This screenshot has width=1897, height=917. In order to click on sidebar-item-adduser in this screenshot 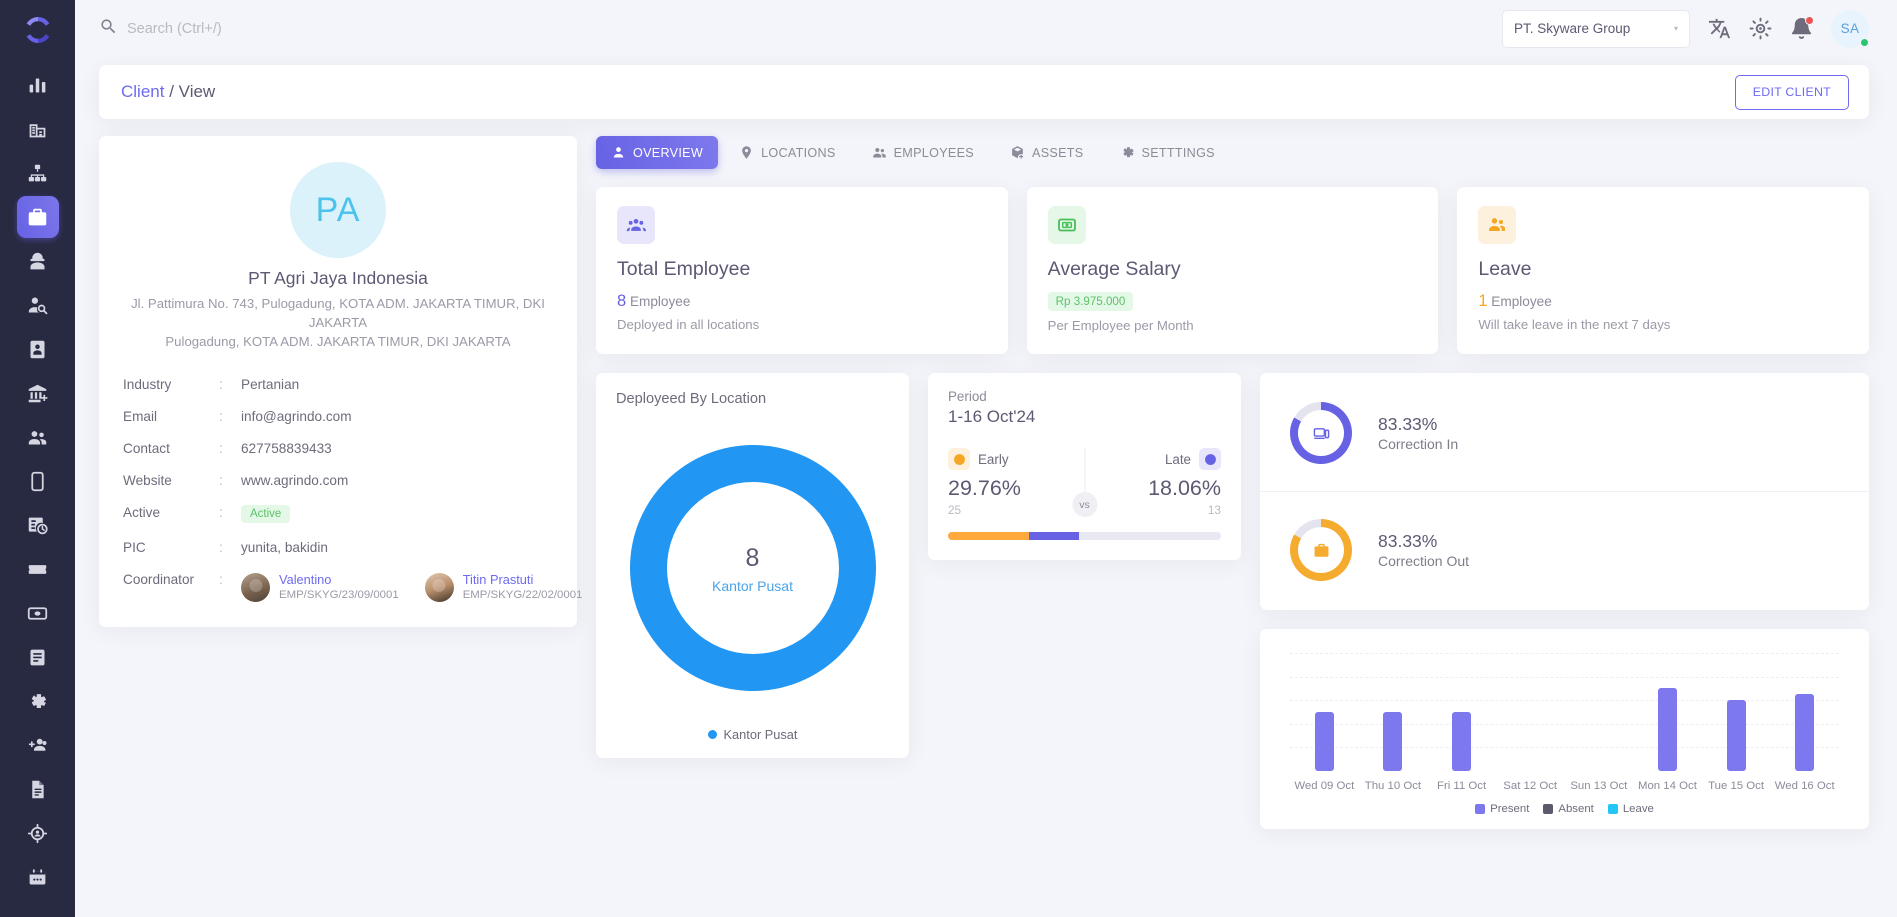, I will do `click(38, 745)`.